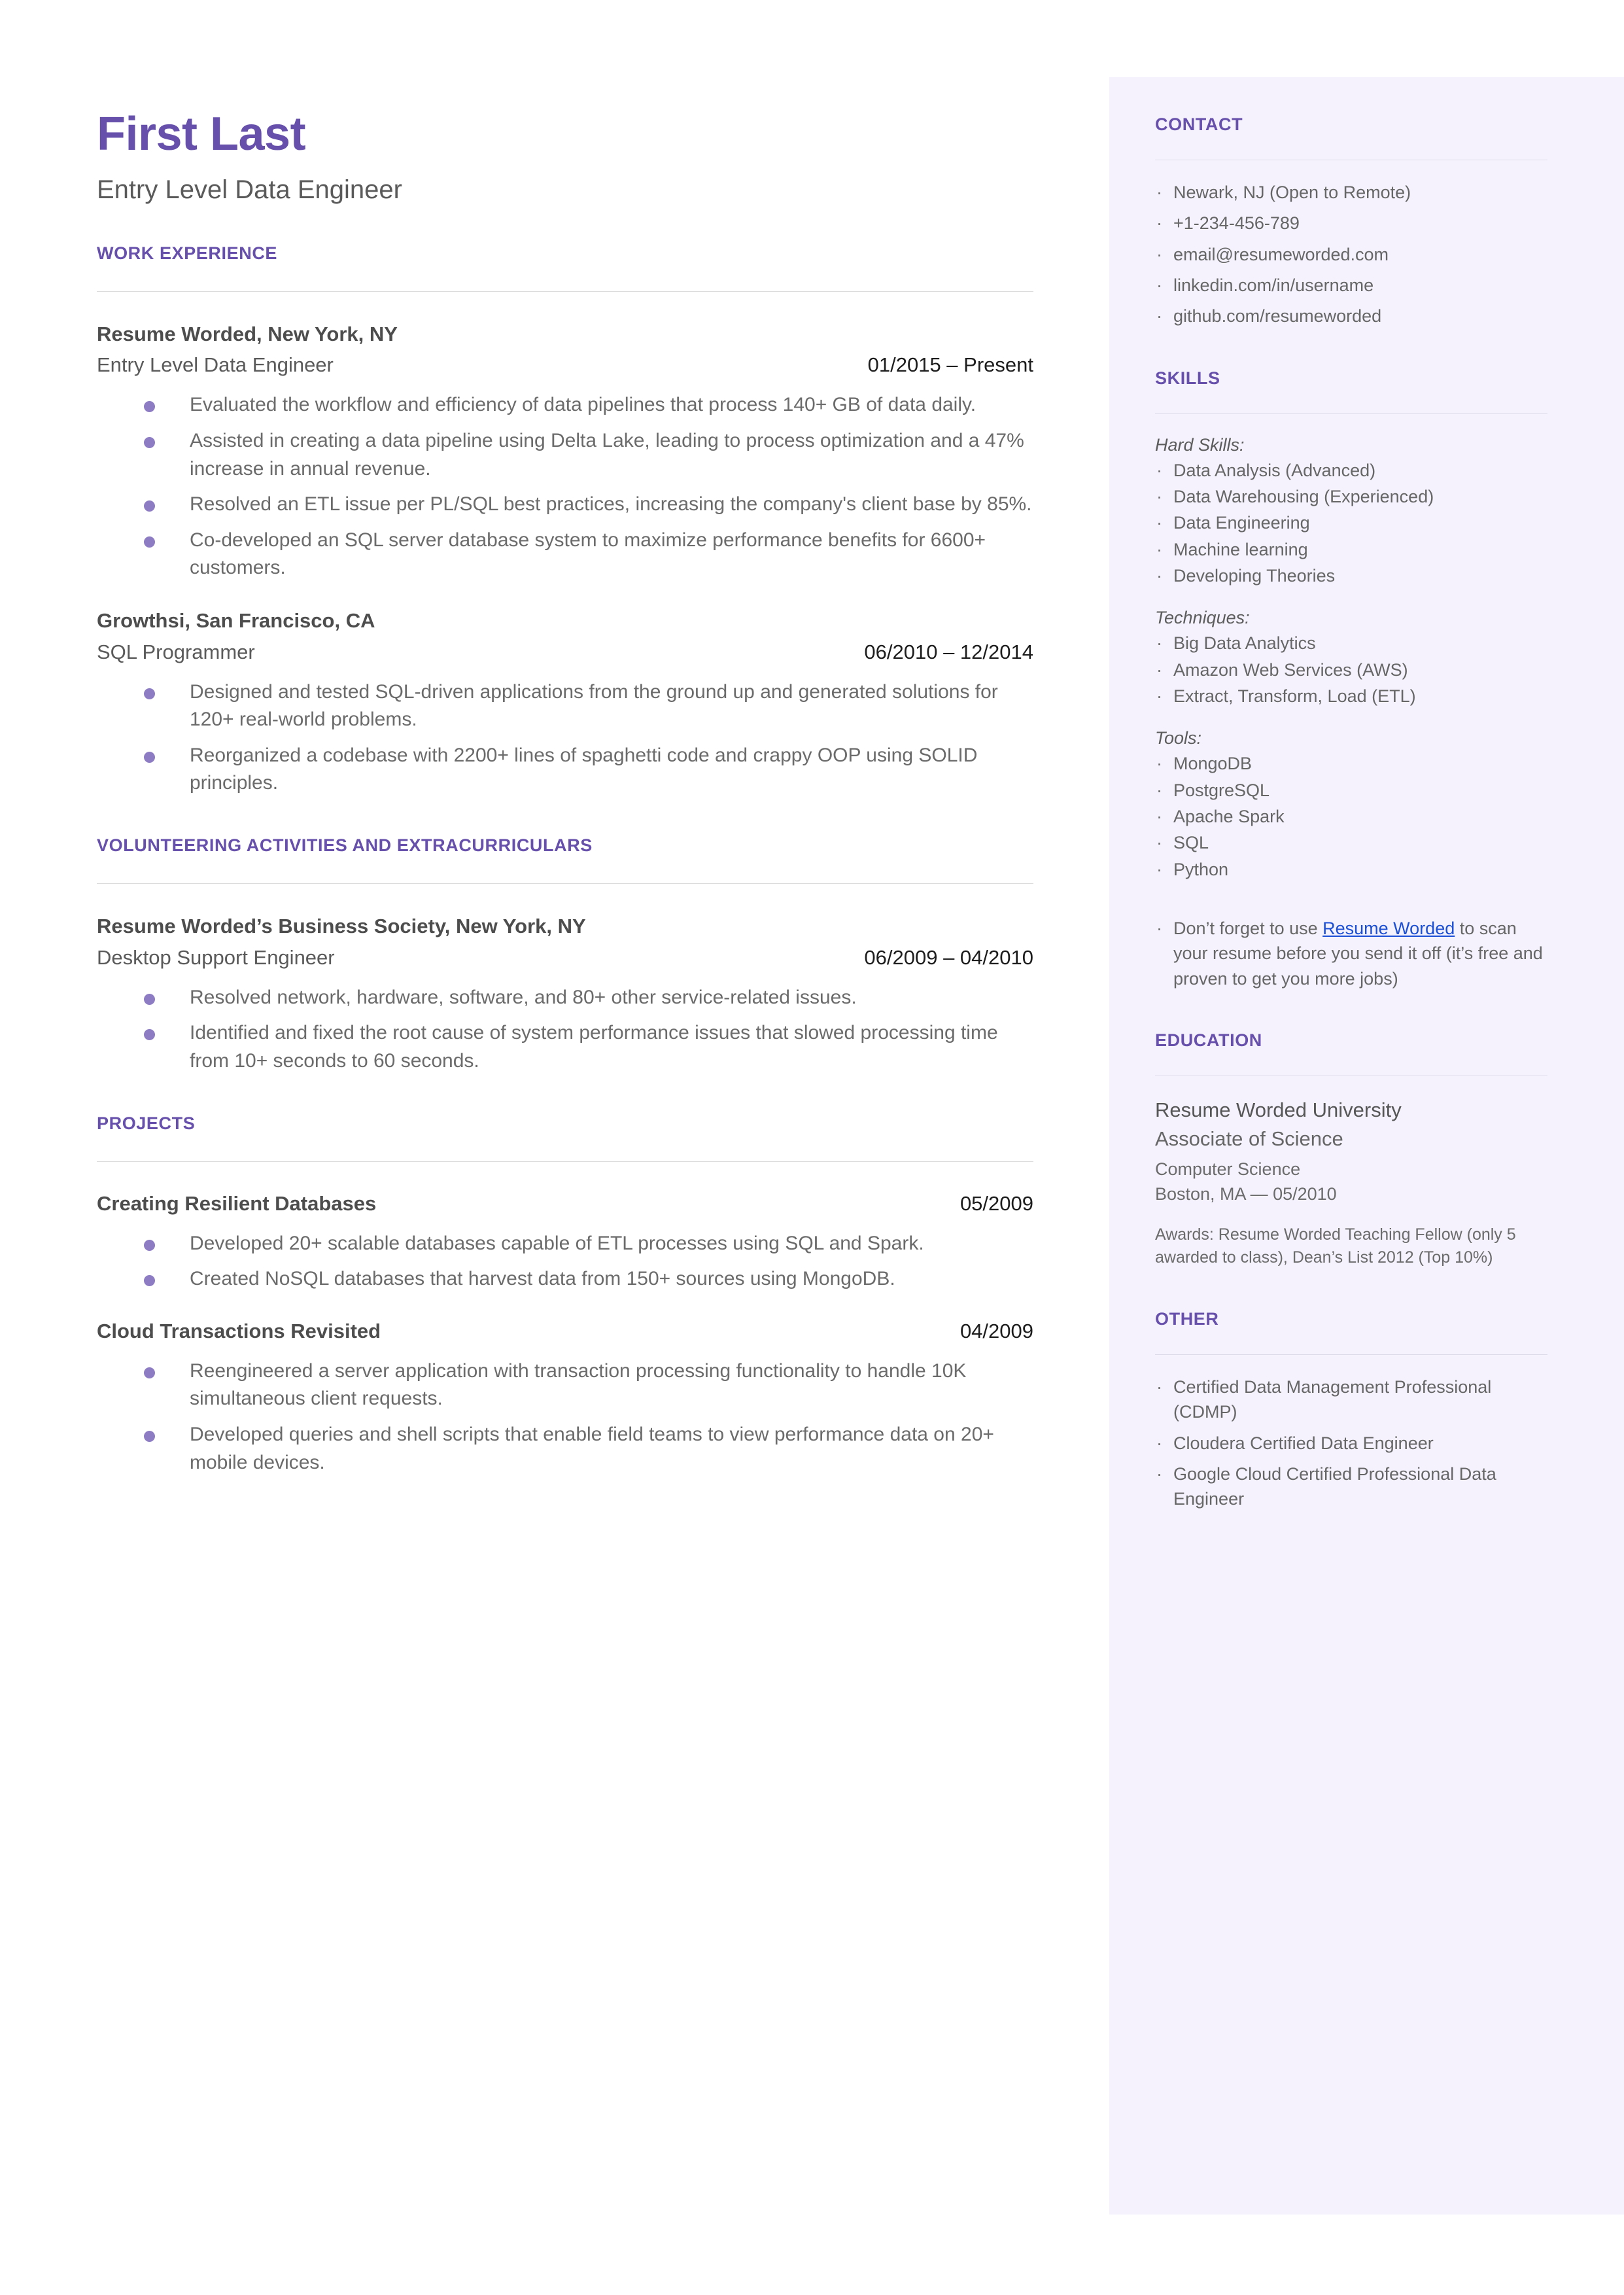 The width and height of the screenshot is (1624, 2295). What do you see at coordinates (1248, 928) in the screenshot?
I see `promo-text-before: Don’t forget to use` at bounding box center [1248, 928].